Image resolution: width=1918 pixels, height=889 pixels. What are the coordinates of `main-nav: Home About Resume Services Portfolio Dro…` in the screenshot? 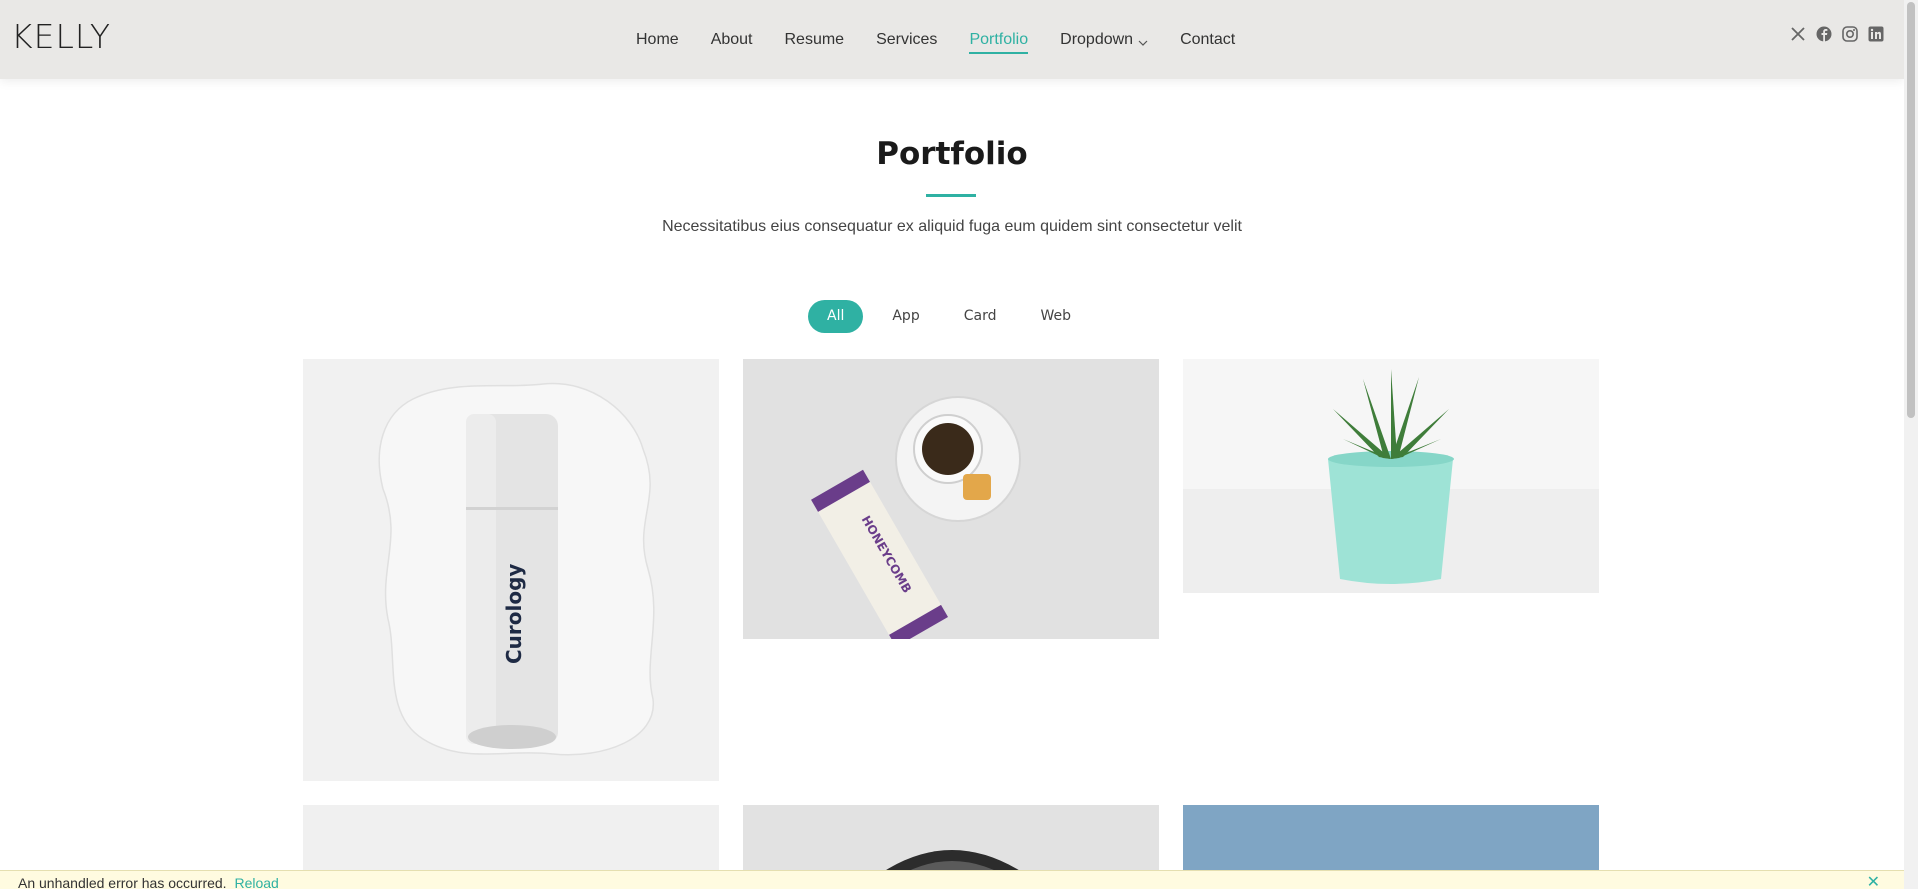 It's located at (951, 39).